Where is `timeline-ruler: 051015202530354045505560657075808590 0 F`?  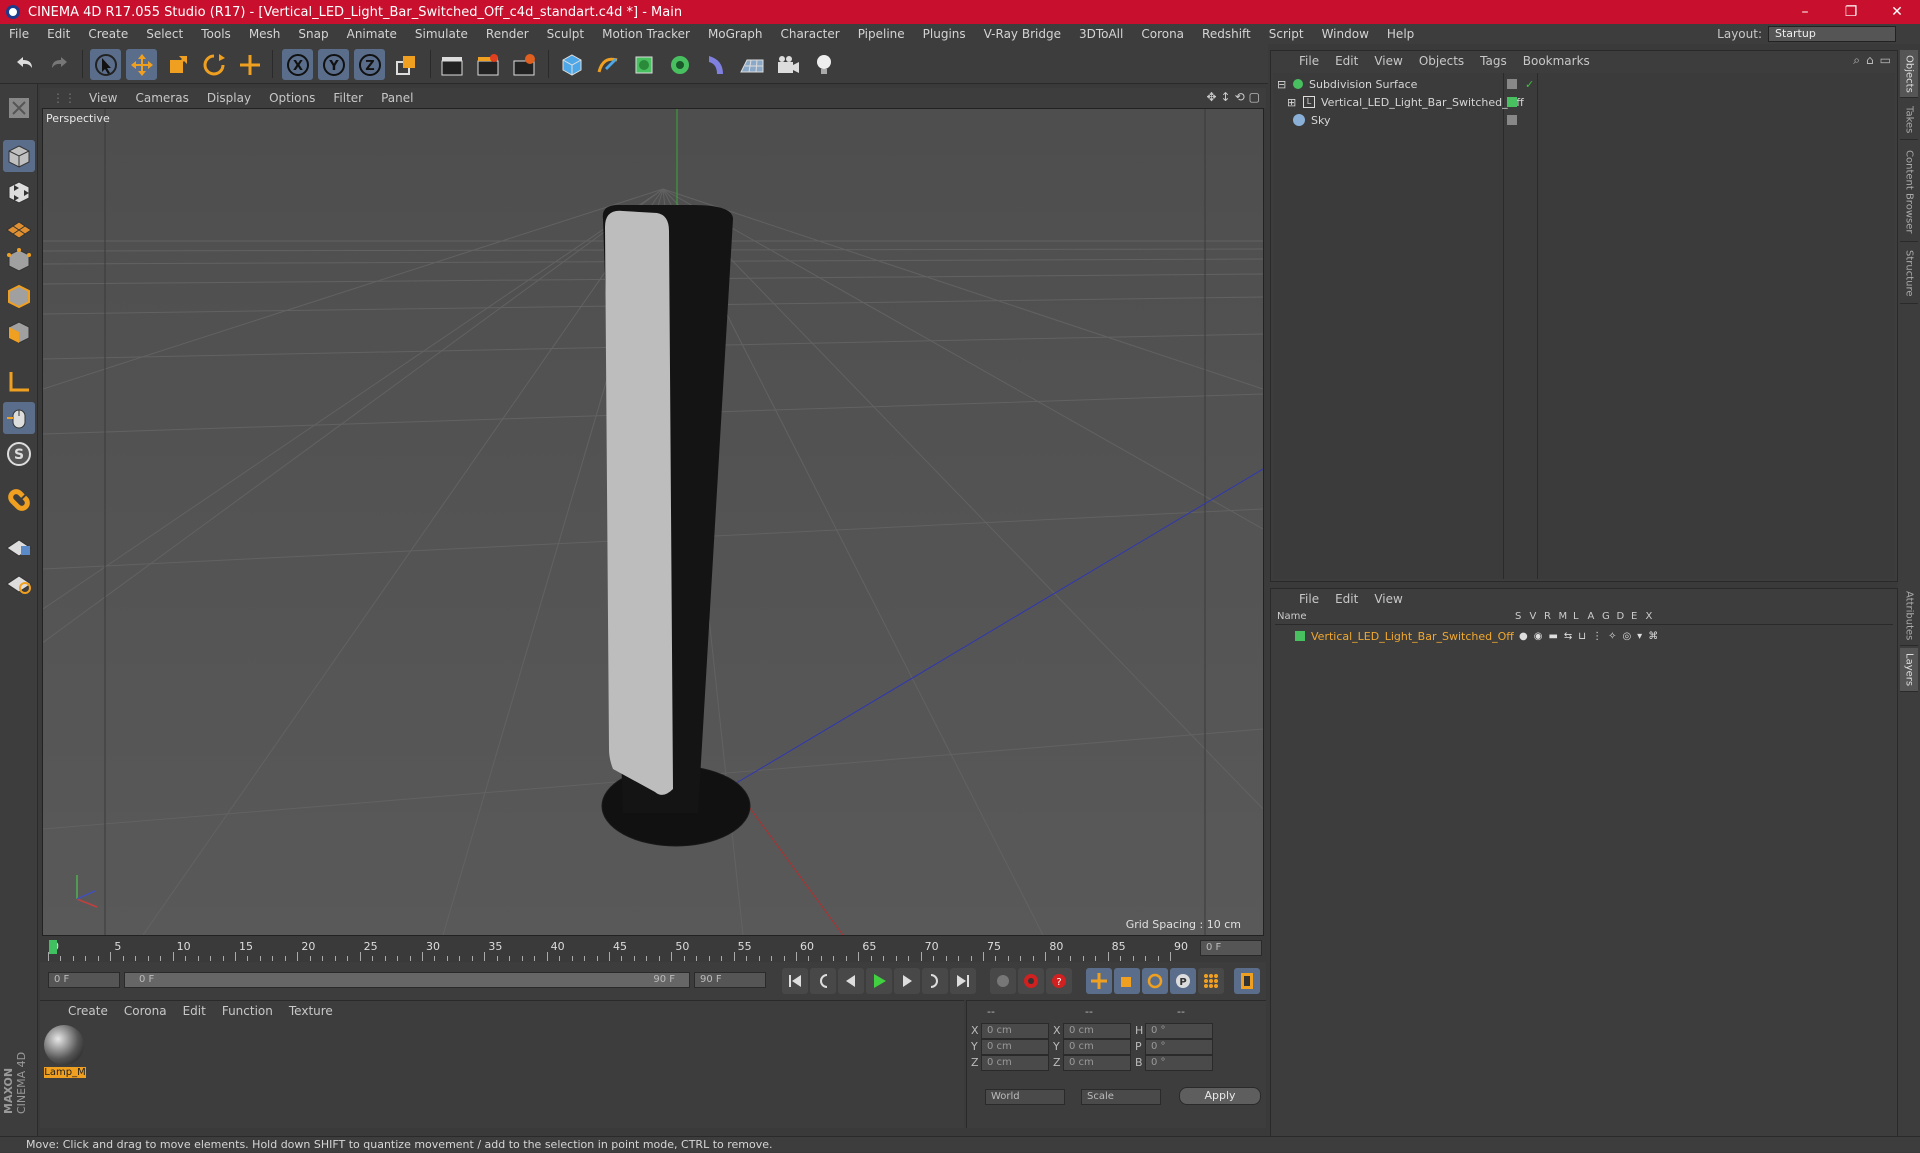
timeline-ruler: 051015202530354045505560657075808590 0 F is located at coordinates (653, 949).